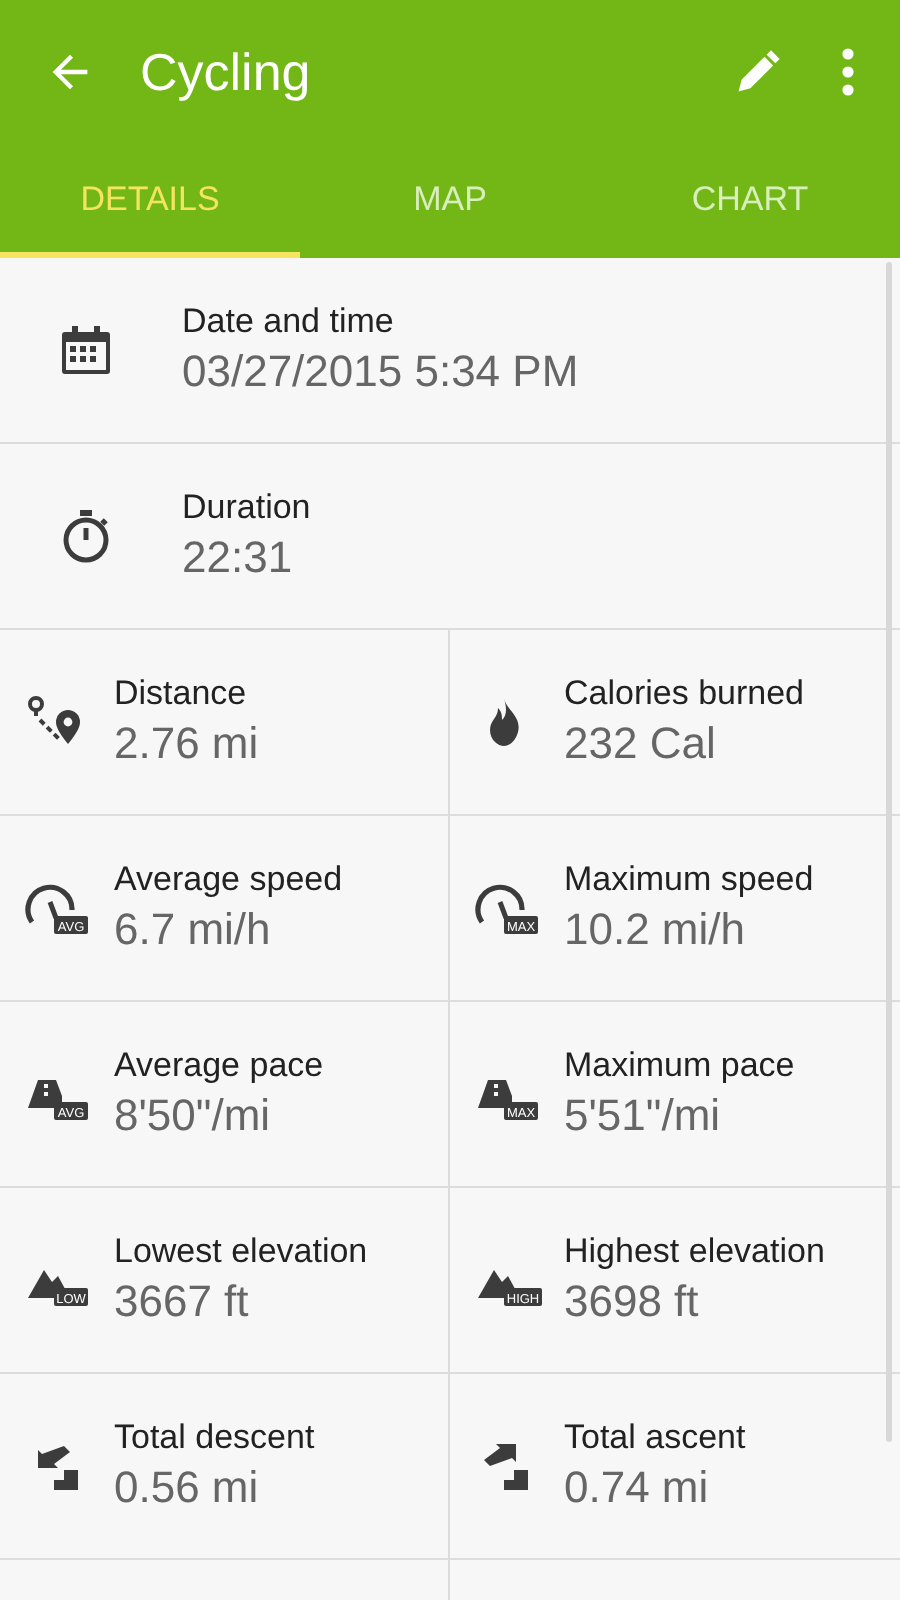 The image size is (900, 1600). Describe the element at coordinates (684, 694) in the screenshot. I see `stat-label: Calories burned` at that location.